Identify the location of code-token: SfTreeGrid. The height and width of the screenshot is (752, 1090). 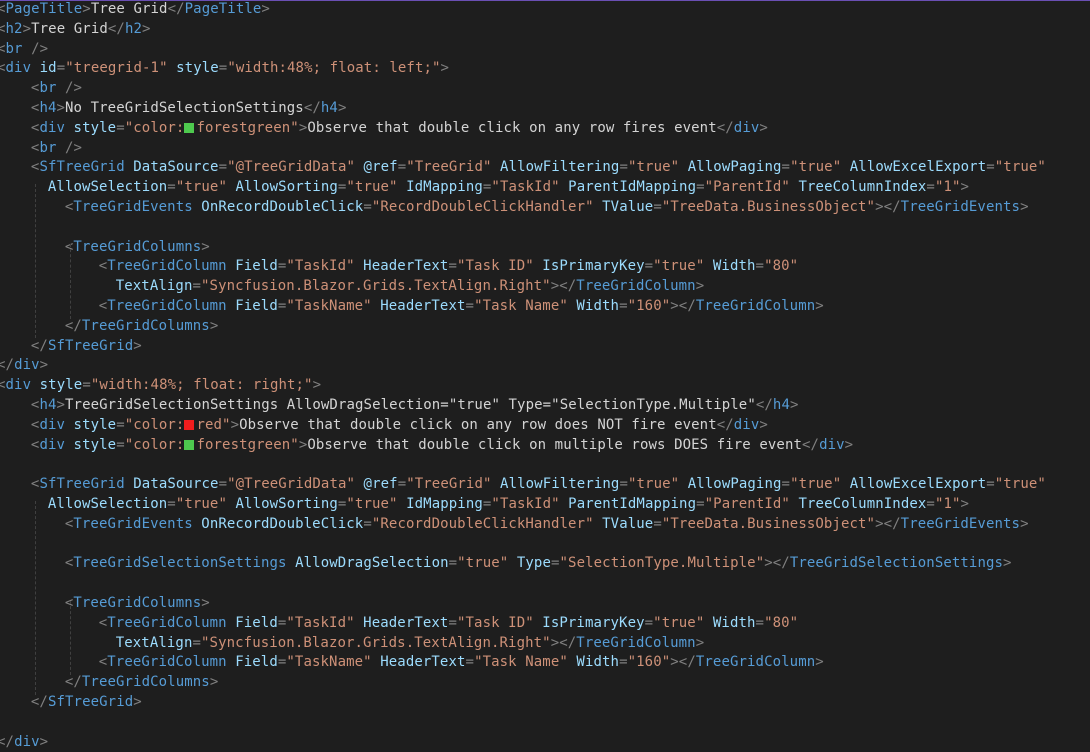
(90, 345).